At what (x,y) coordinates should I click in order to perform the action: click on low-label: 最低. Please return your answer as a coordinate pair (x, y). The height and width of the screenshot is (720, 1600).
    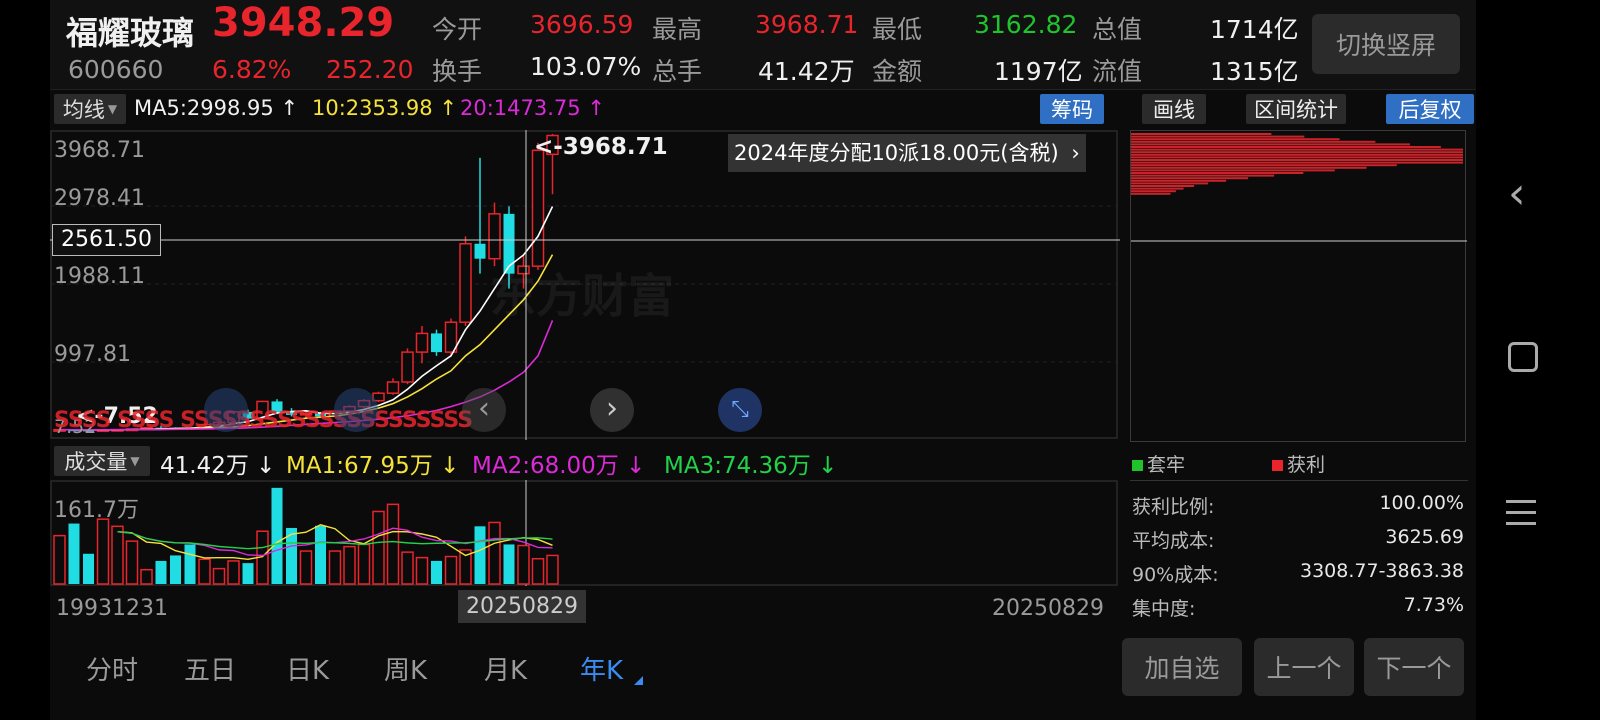
    Looking at the image, I should click on (897, 29).